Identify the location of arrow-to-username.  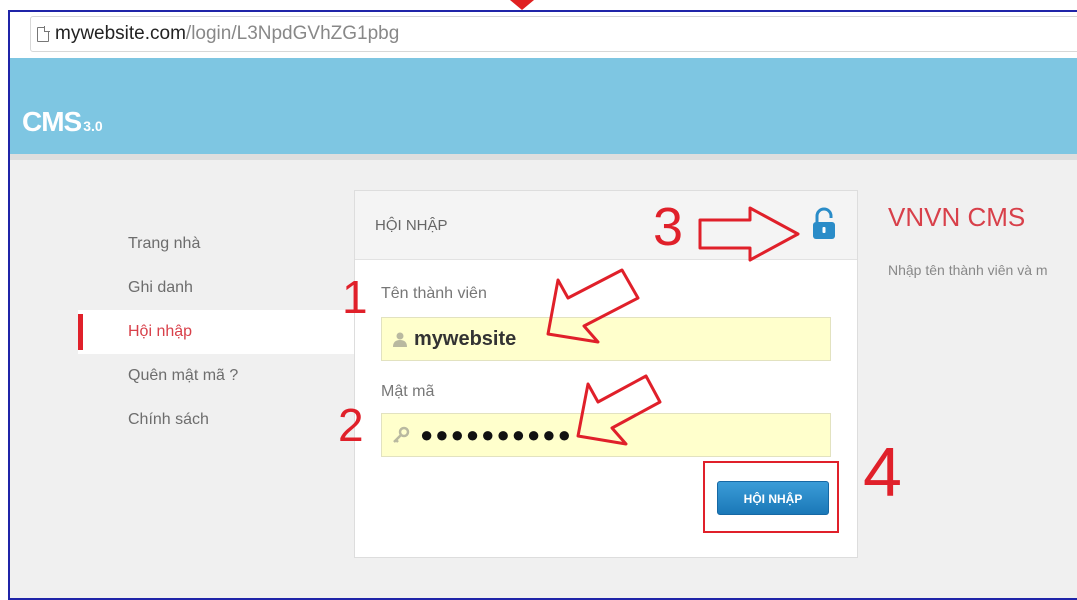
(593, 306).